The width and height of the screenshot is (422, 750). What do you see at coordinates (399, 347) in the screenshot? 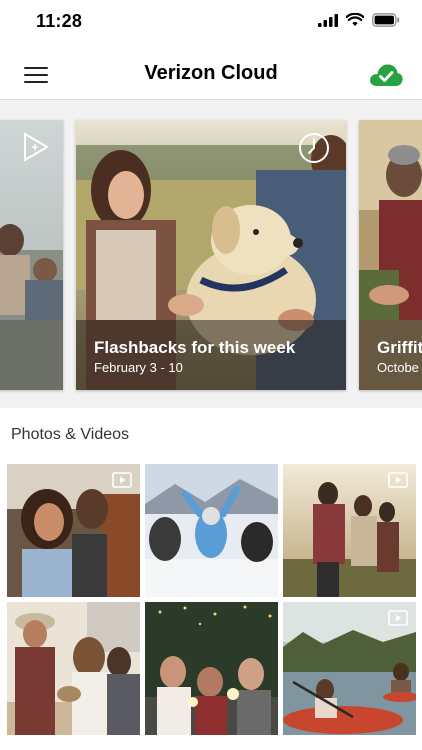
I see `card-title: Griffit` at bounding box center [399, 347].